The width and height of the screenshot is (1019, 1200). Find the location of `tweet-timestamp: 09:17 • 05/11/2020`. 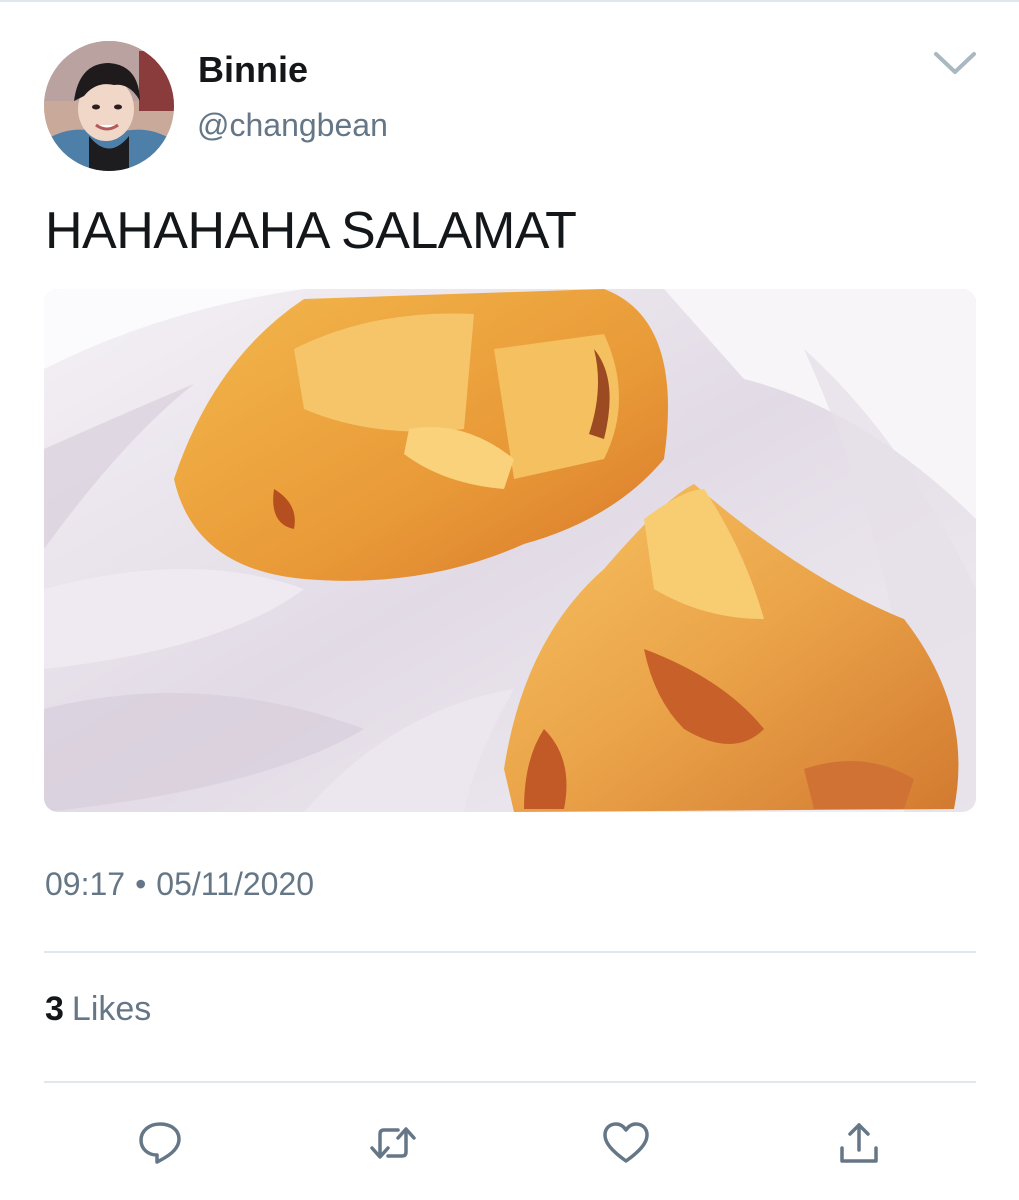

tweet-timestamp: 09:17 • 05/11/2020 is located at coordinates (179, 884).